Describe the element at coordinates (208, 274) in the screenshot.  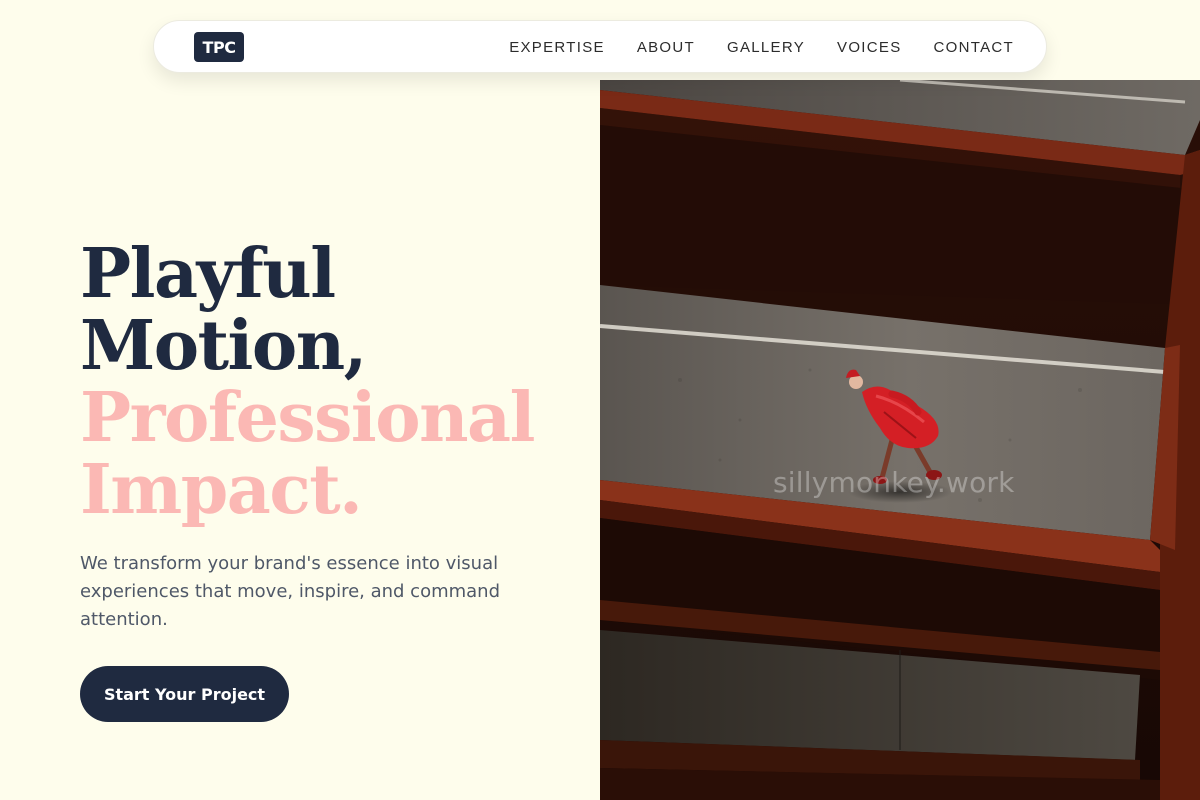
I see `hero-title-line-1: Playful` at that location.